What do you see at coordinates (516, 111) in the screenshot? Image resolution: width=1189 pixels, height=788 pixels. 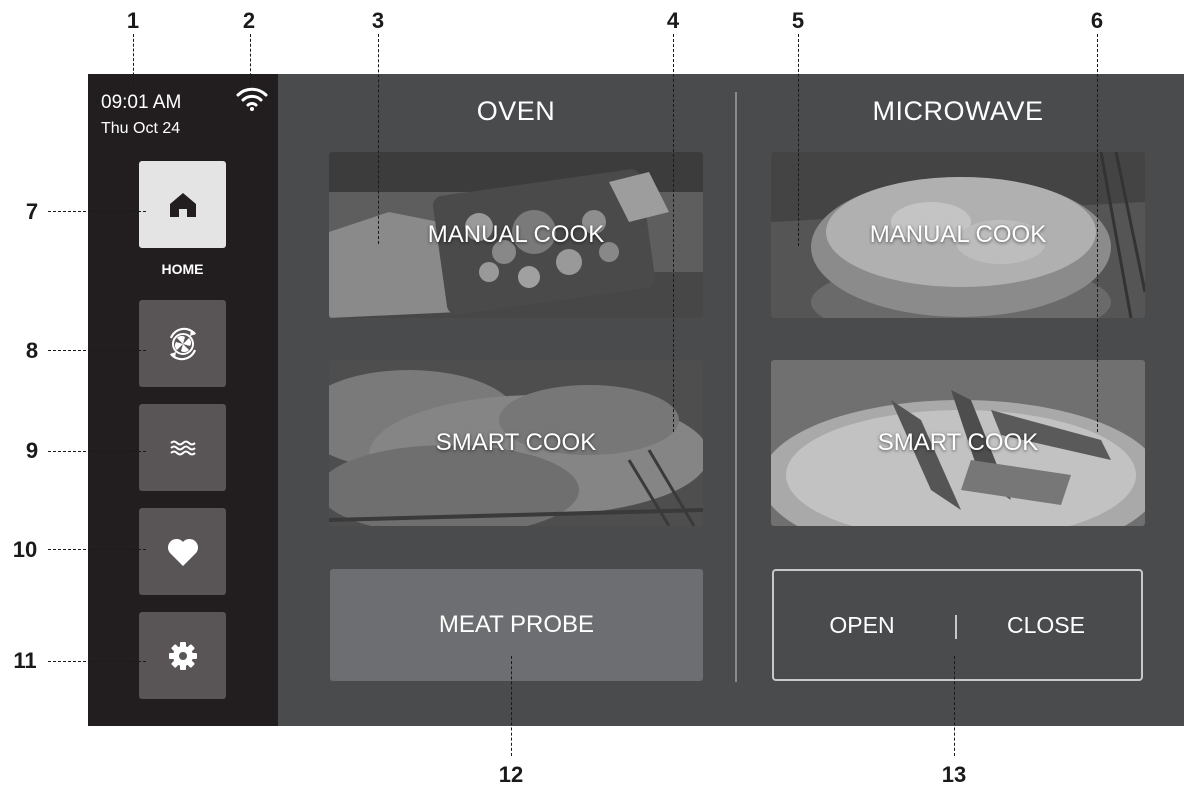 I see `oven-title: OVEN` at bounding box center [516, 111].